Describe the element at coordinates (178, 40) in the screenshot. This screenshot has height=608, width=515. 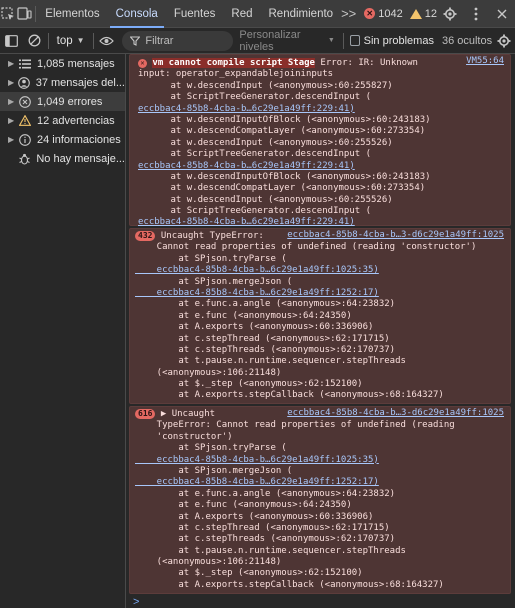
I see `filter-input: Filtrar` at that location.